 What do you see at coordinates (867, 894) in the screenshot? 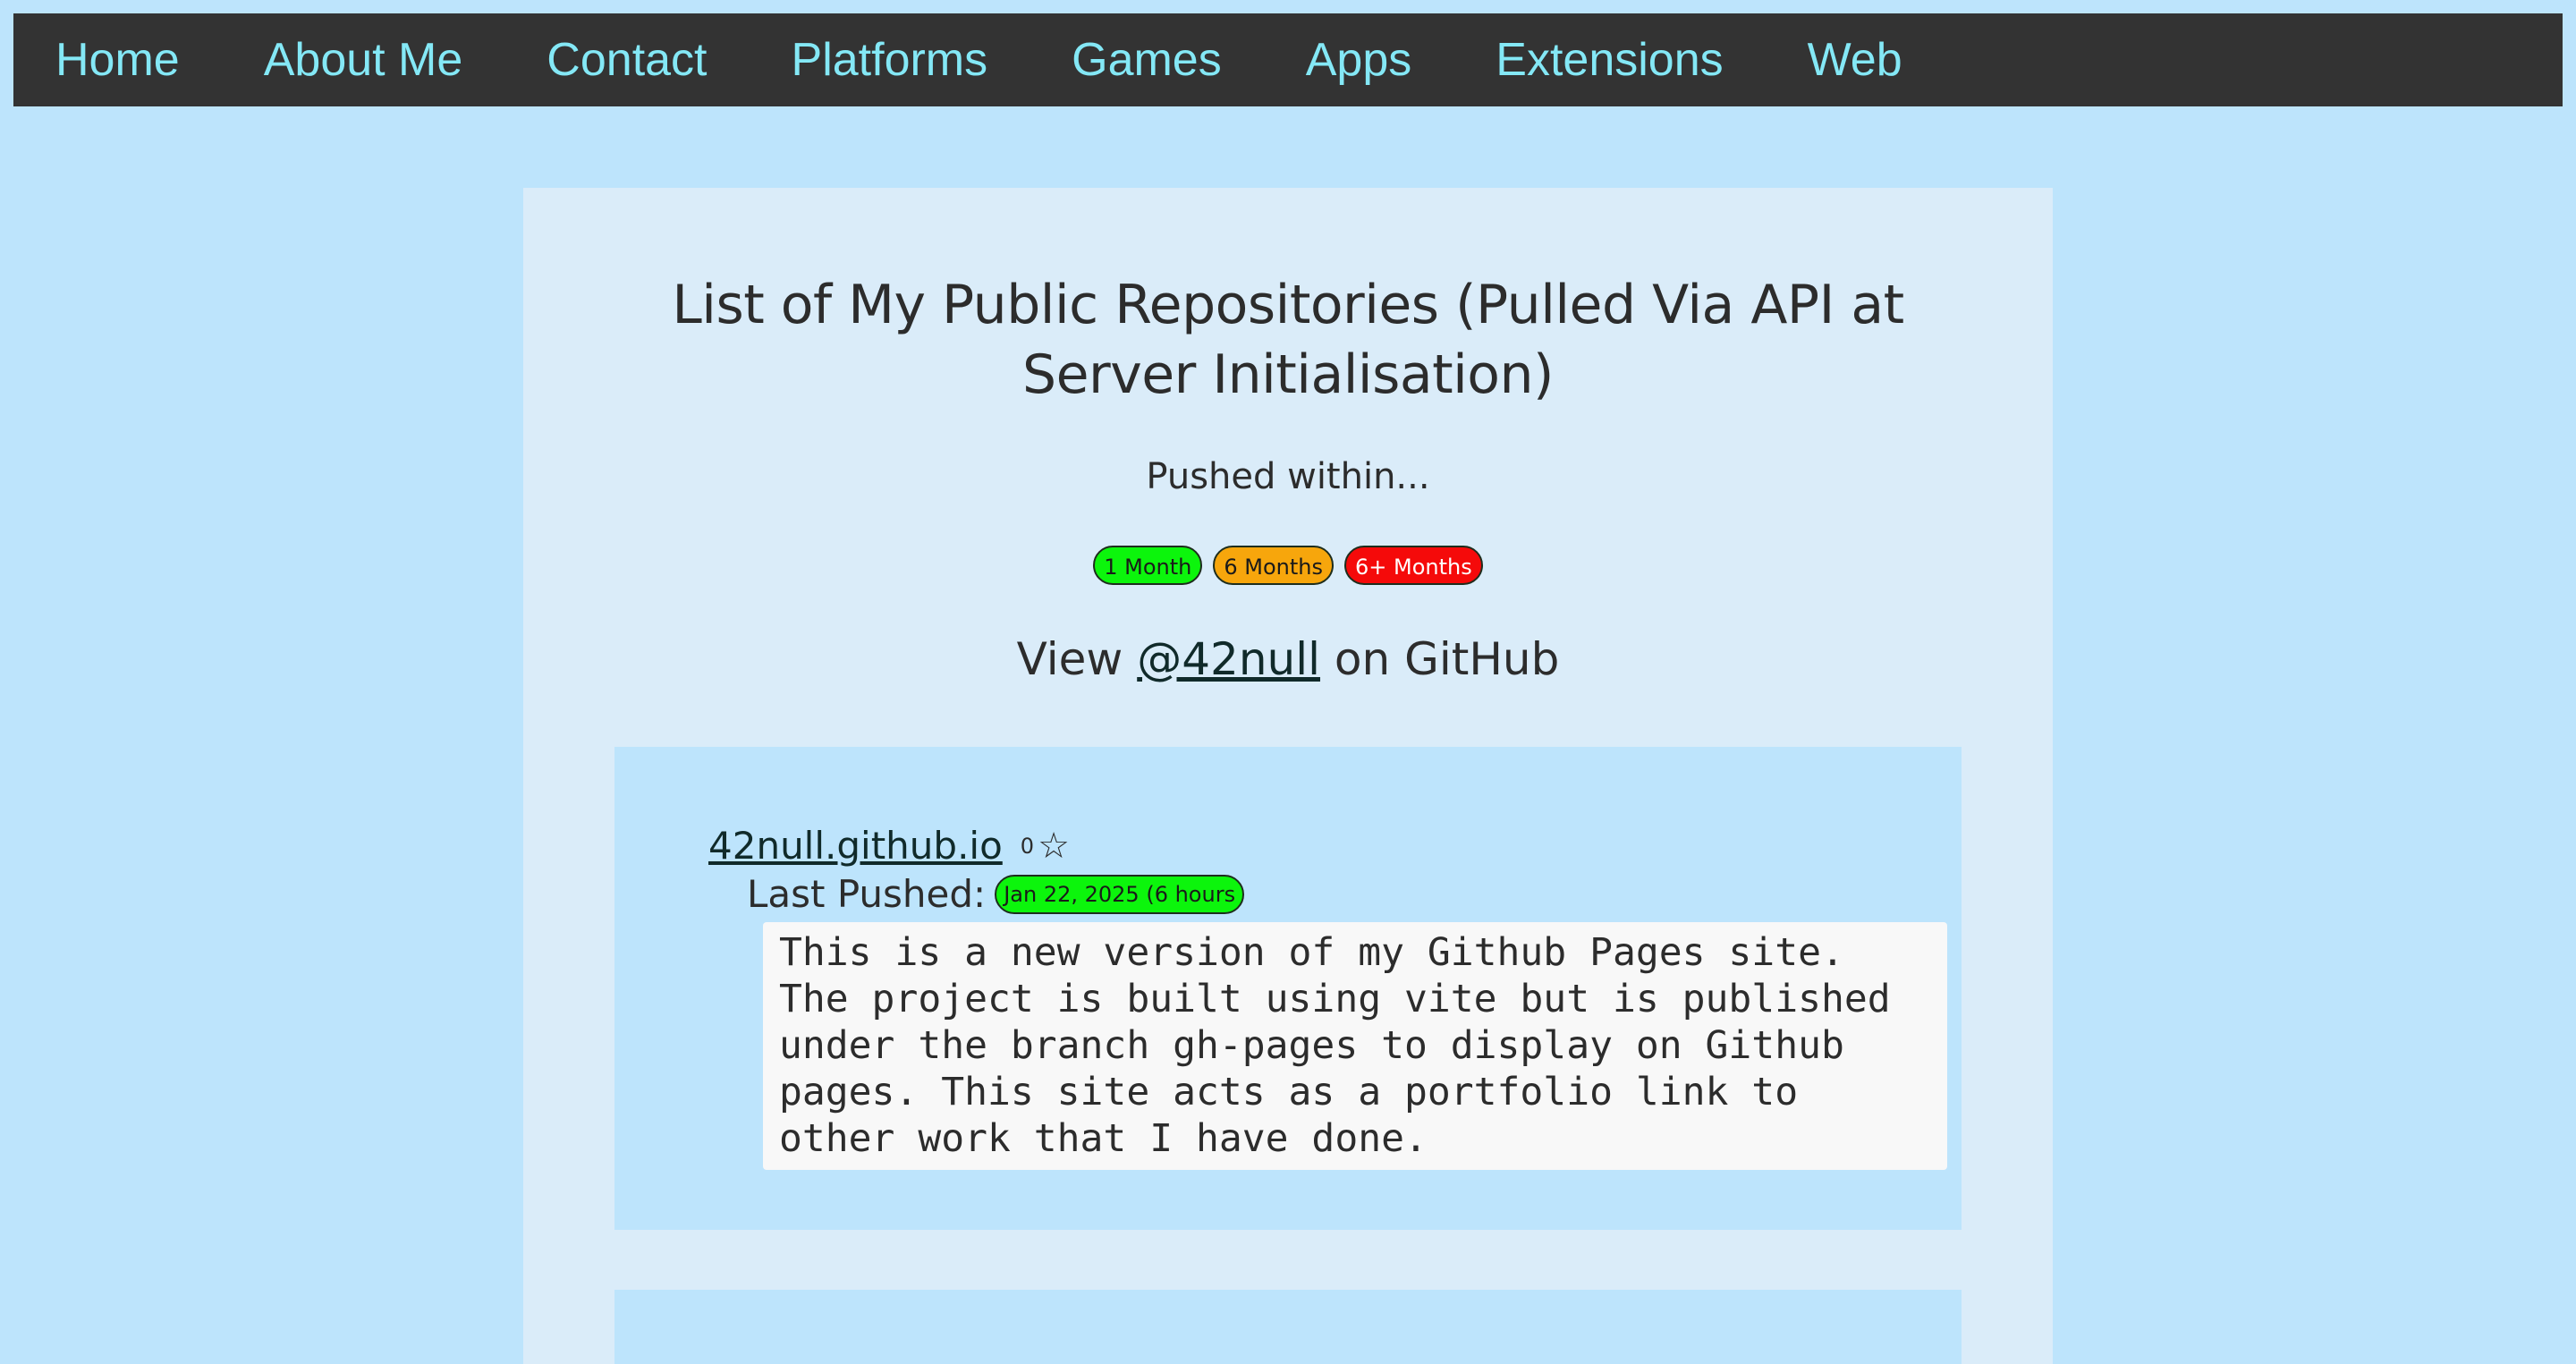
I see `last-pushed-label: Last Pushed:` at bounding box center [867, 894].